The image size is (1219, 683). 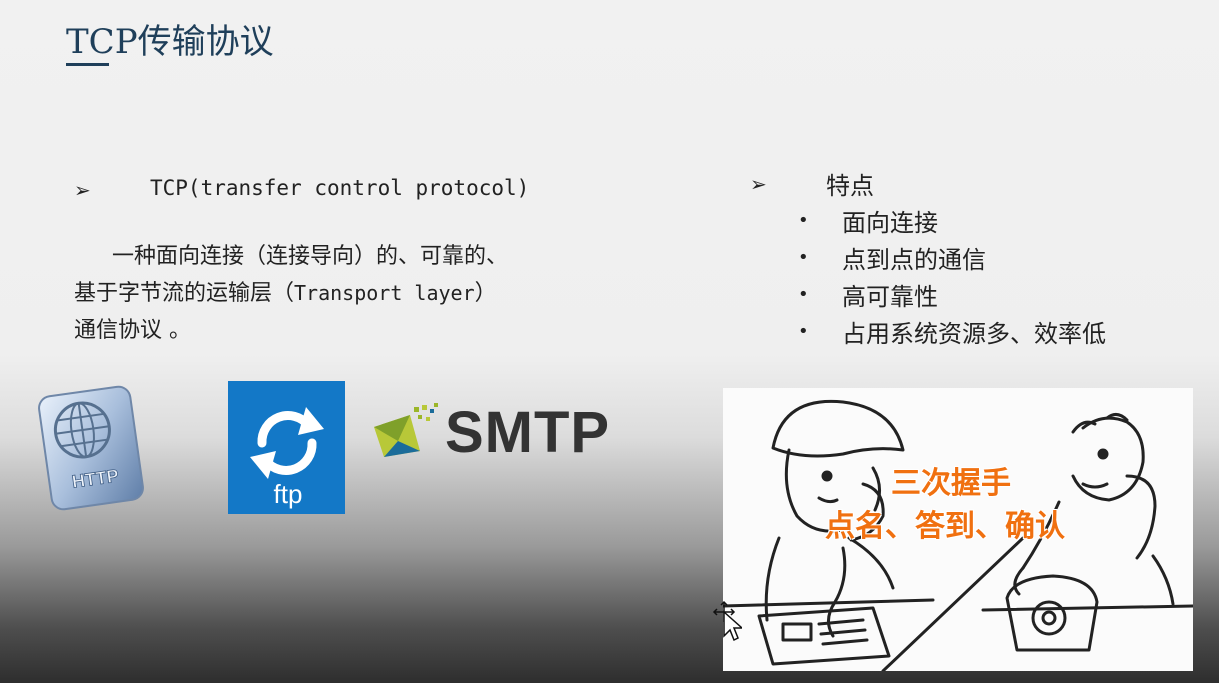 I want to click on http-logo: HTTP, so click(x=91, y=448).